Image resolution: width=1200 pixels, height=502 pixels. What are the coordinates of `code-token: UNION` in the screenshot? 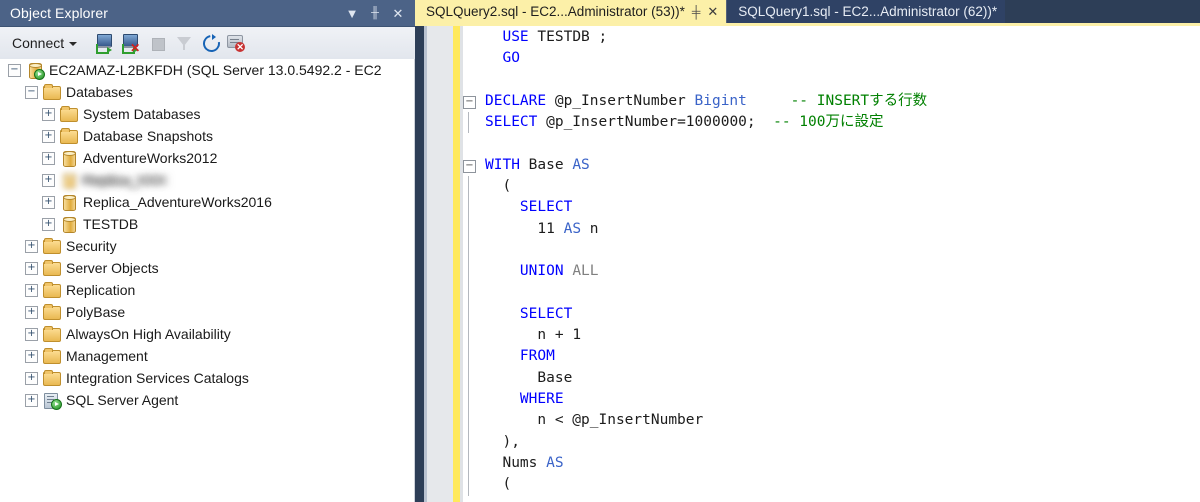 It's located at (541, 271).